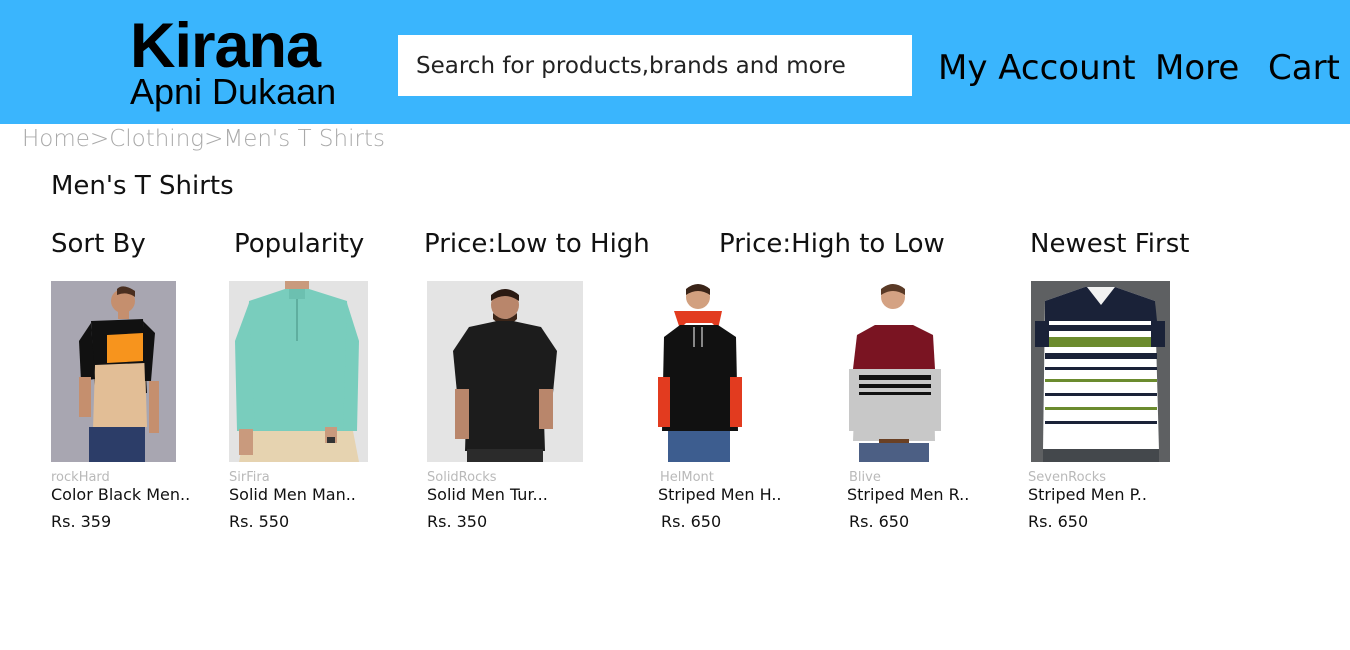  Describe the element at coordinates (1087, 495) in the screenshot. I see `product-name: Striped Men P..` at that location.